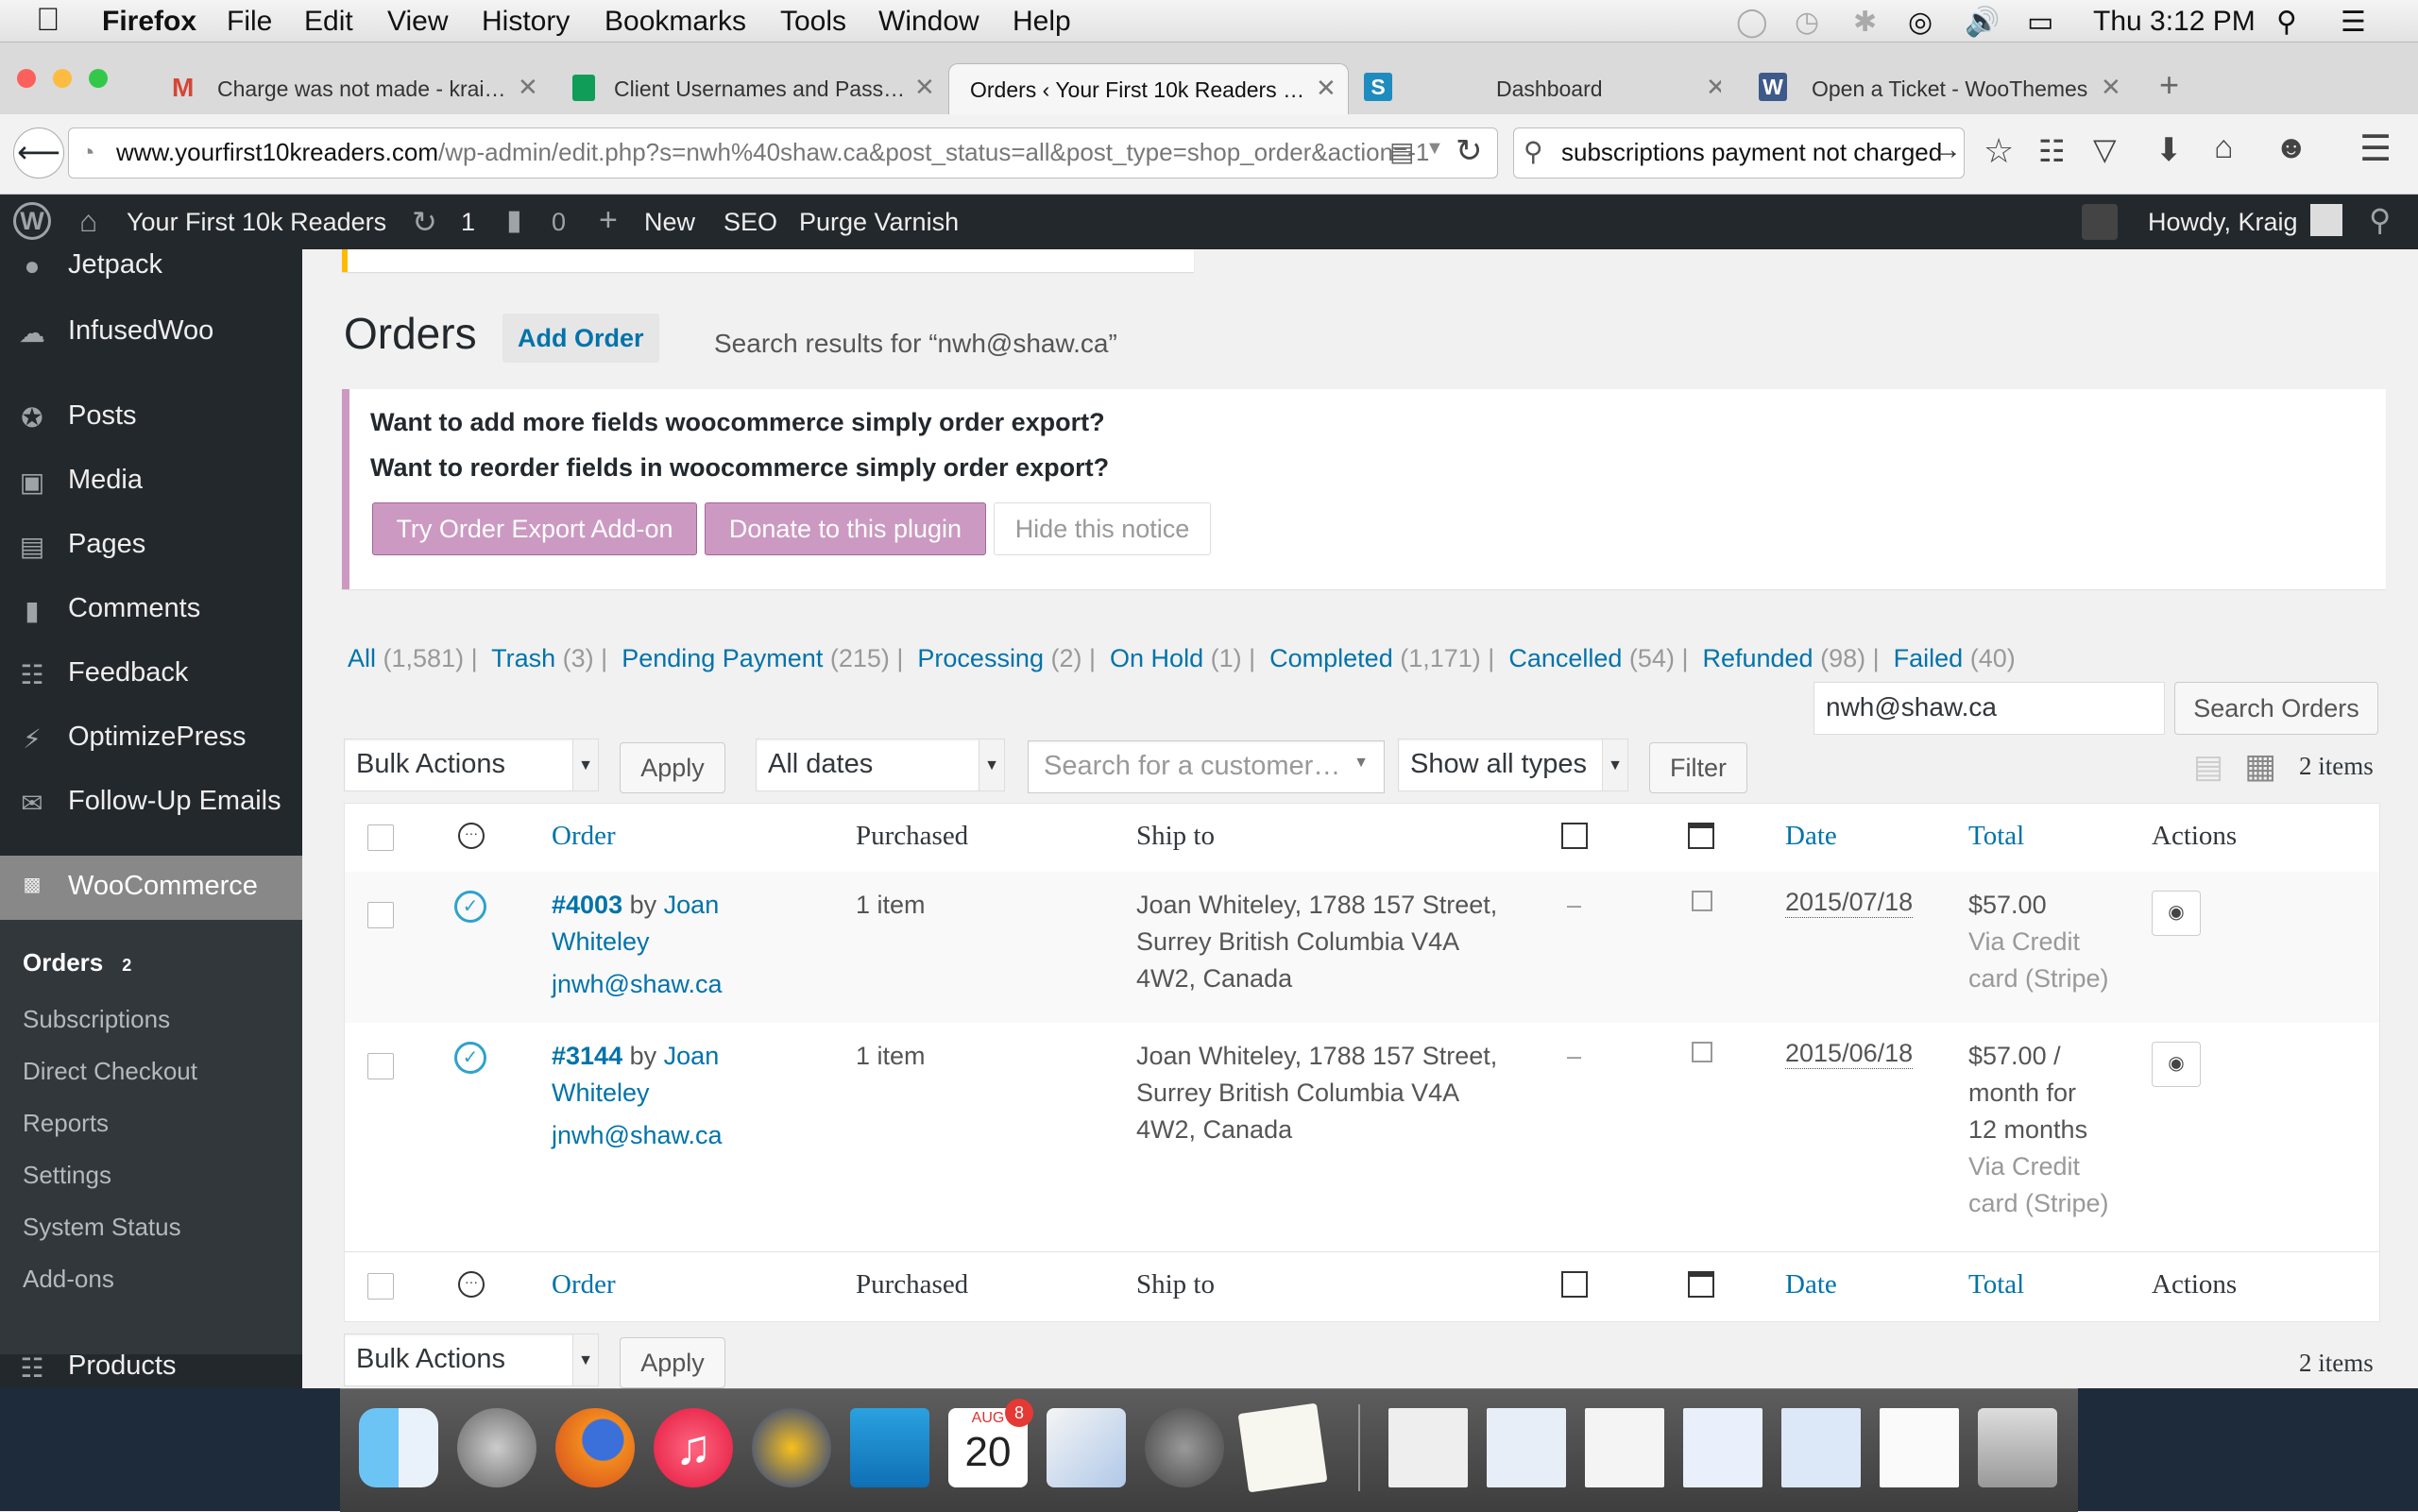 The width and height of the screenshot is (2418, 1512). What do you see at coordinates (362, 658) in the screenshot?
I see `filter-all: All` at bounding box center [362, 658].